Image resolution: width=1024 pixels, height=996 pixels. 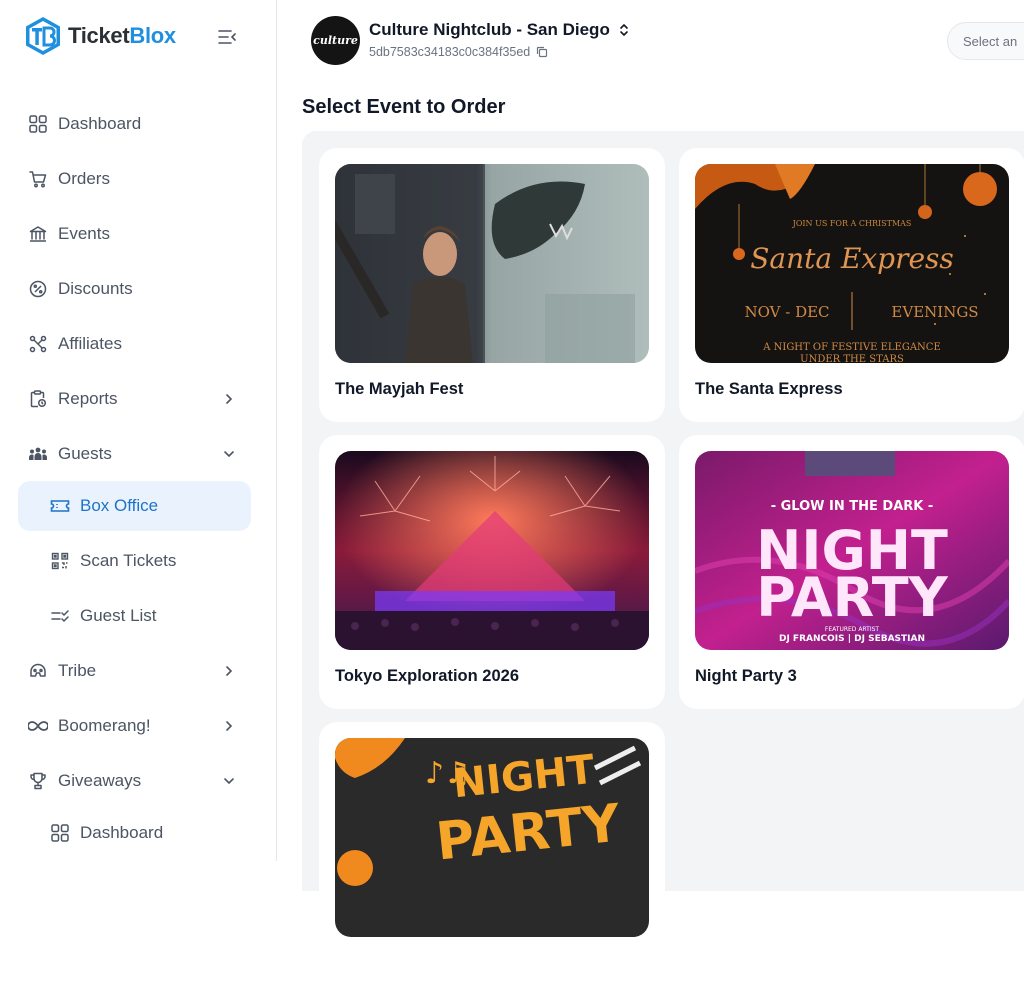 I want to click on sidebar-item-affiliates: Affiliates, so click(x=134, y=344).